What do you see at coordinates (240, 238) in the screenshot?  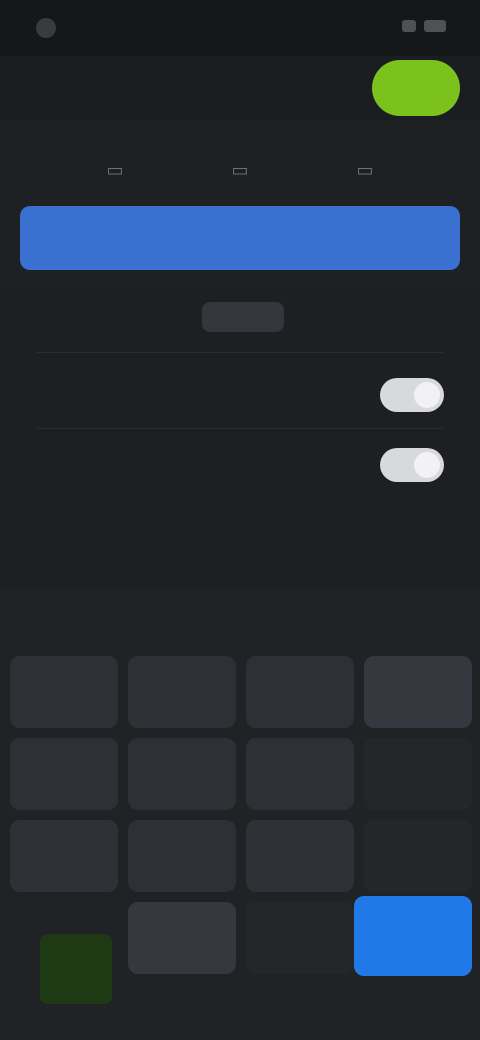 I see `primary-action-button` at bounding box center [240, 238].